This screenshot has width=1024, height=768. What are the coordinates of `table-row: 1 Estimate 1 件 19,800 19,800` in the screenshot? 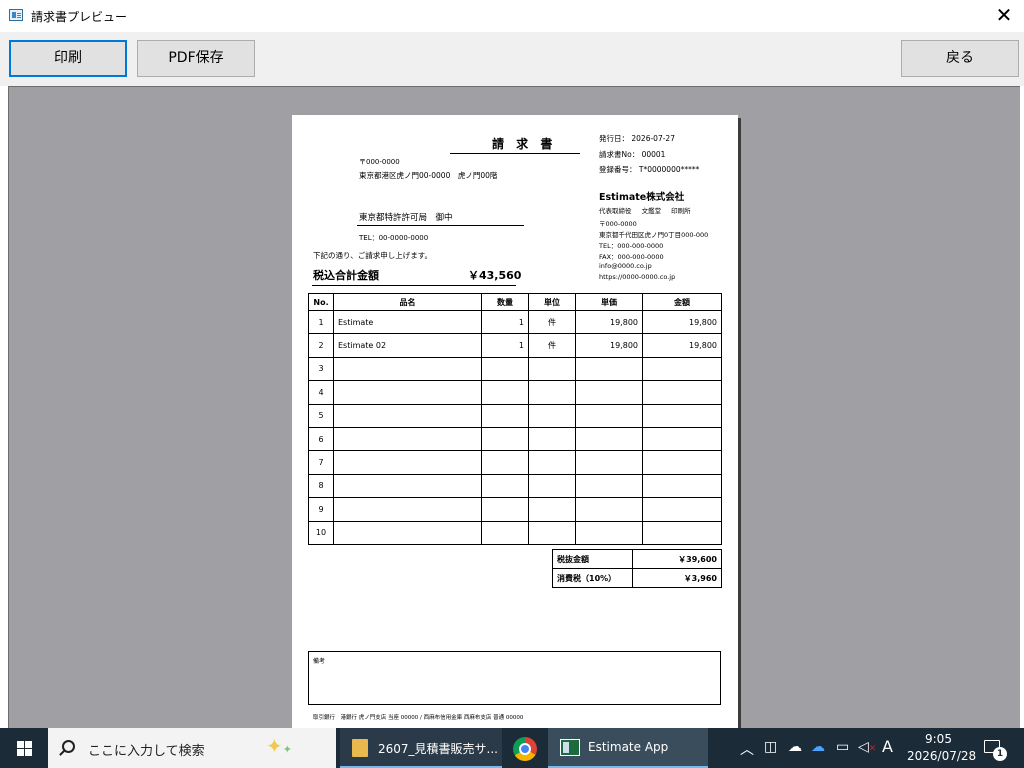 It's located at (515, 322).